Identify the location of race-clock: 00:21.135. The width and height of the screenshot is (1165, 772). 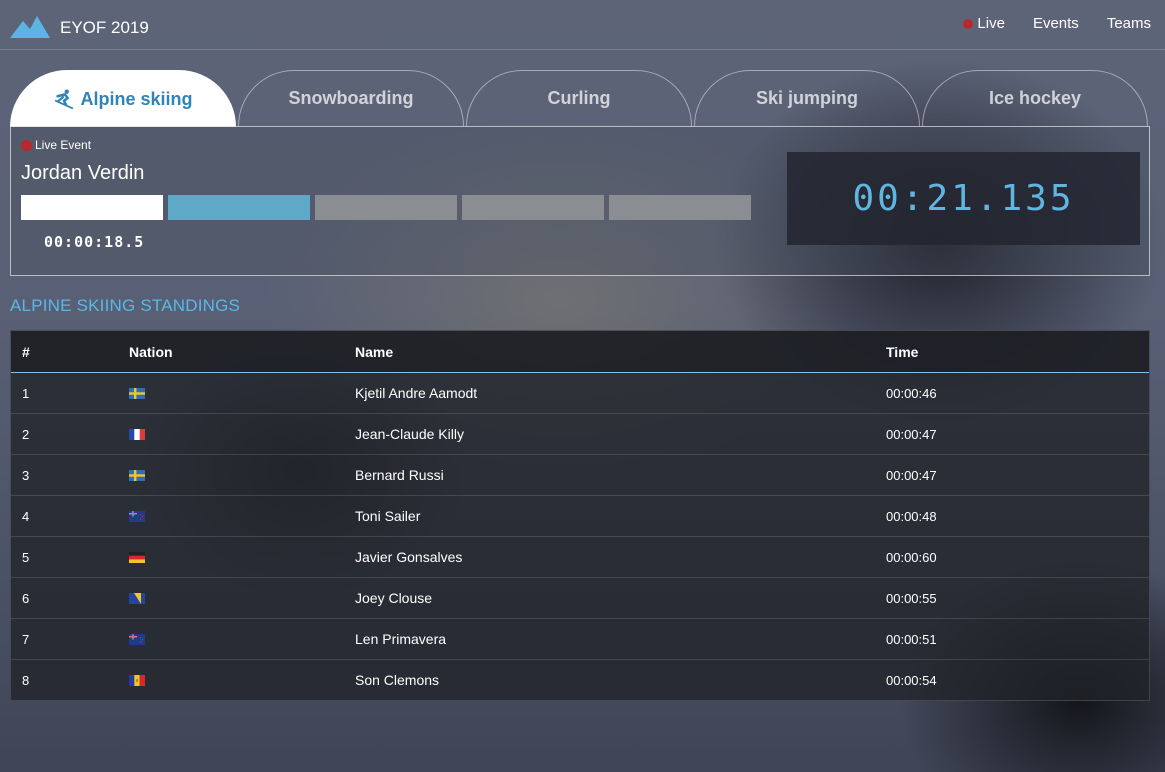
(963, 198).